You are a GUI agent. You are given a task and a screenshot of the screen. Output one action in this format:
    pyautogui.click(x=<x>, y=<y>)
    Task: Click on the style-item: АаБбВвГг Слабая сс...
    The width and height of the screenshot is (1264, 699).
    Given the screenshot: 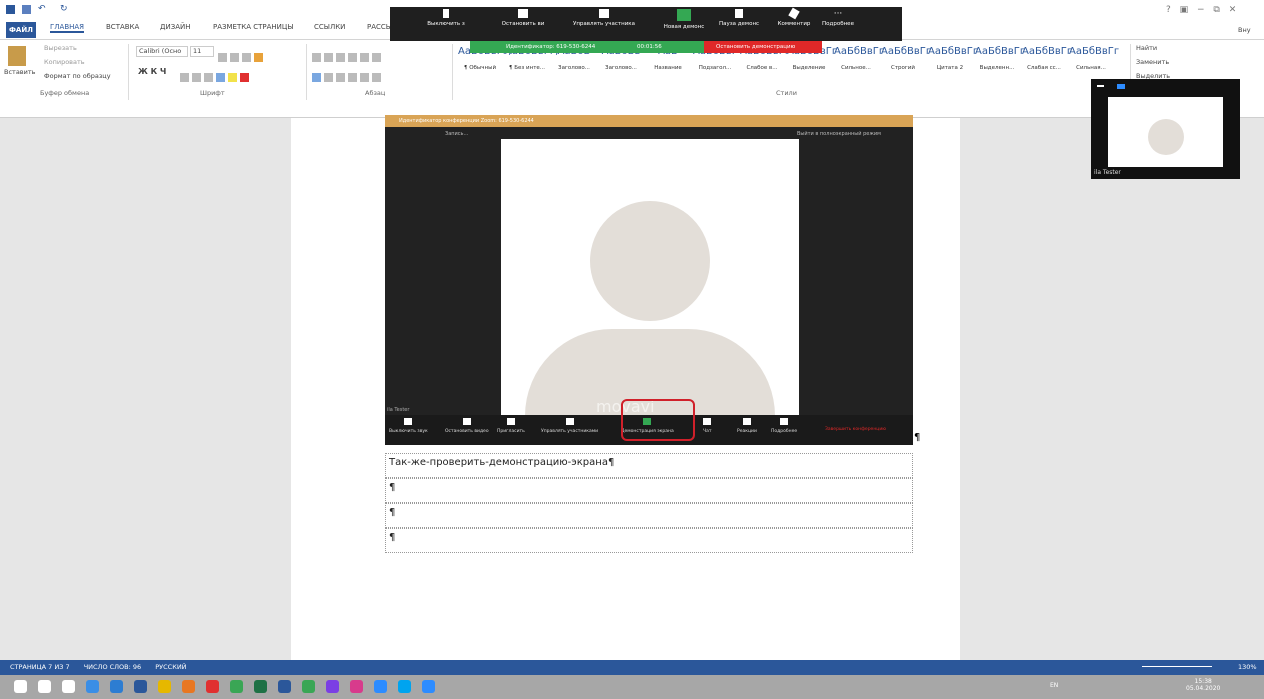 What is the action you would take?
    pyautogui.click(x=1047, y=61)
    